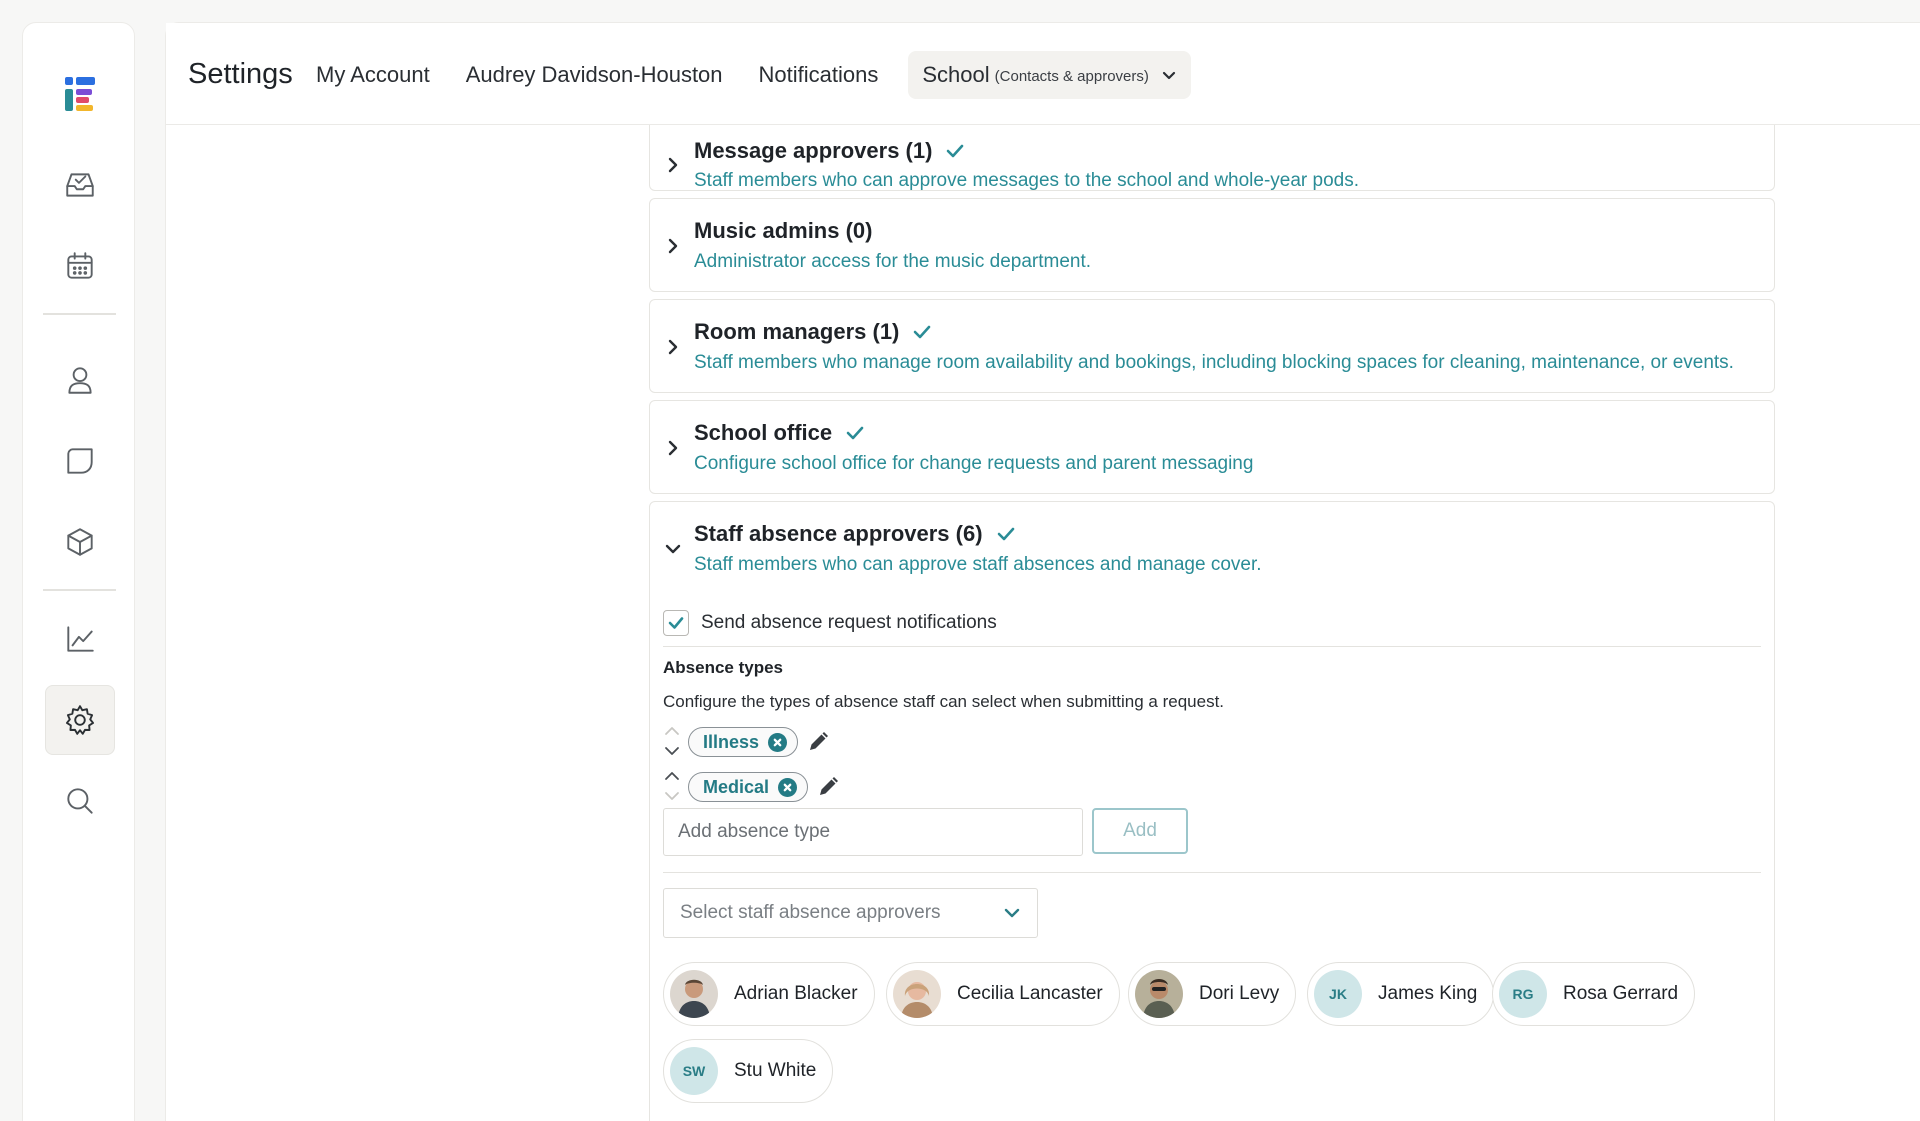 This screenshot has width=1920, height=1121. What do you see at coordinates (1071, 76) in the screenshot?
I see `tab-school-sub: (Contacts & approvers)` at bounding box center [1071, 76].